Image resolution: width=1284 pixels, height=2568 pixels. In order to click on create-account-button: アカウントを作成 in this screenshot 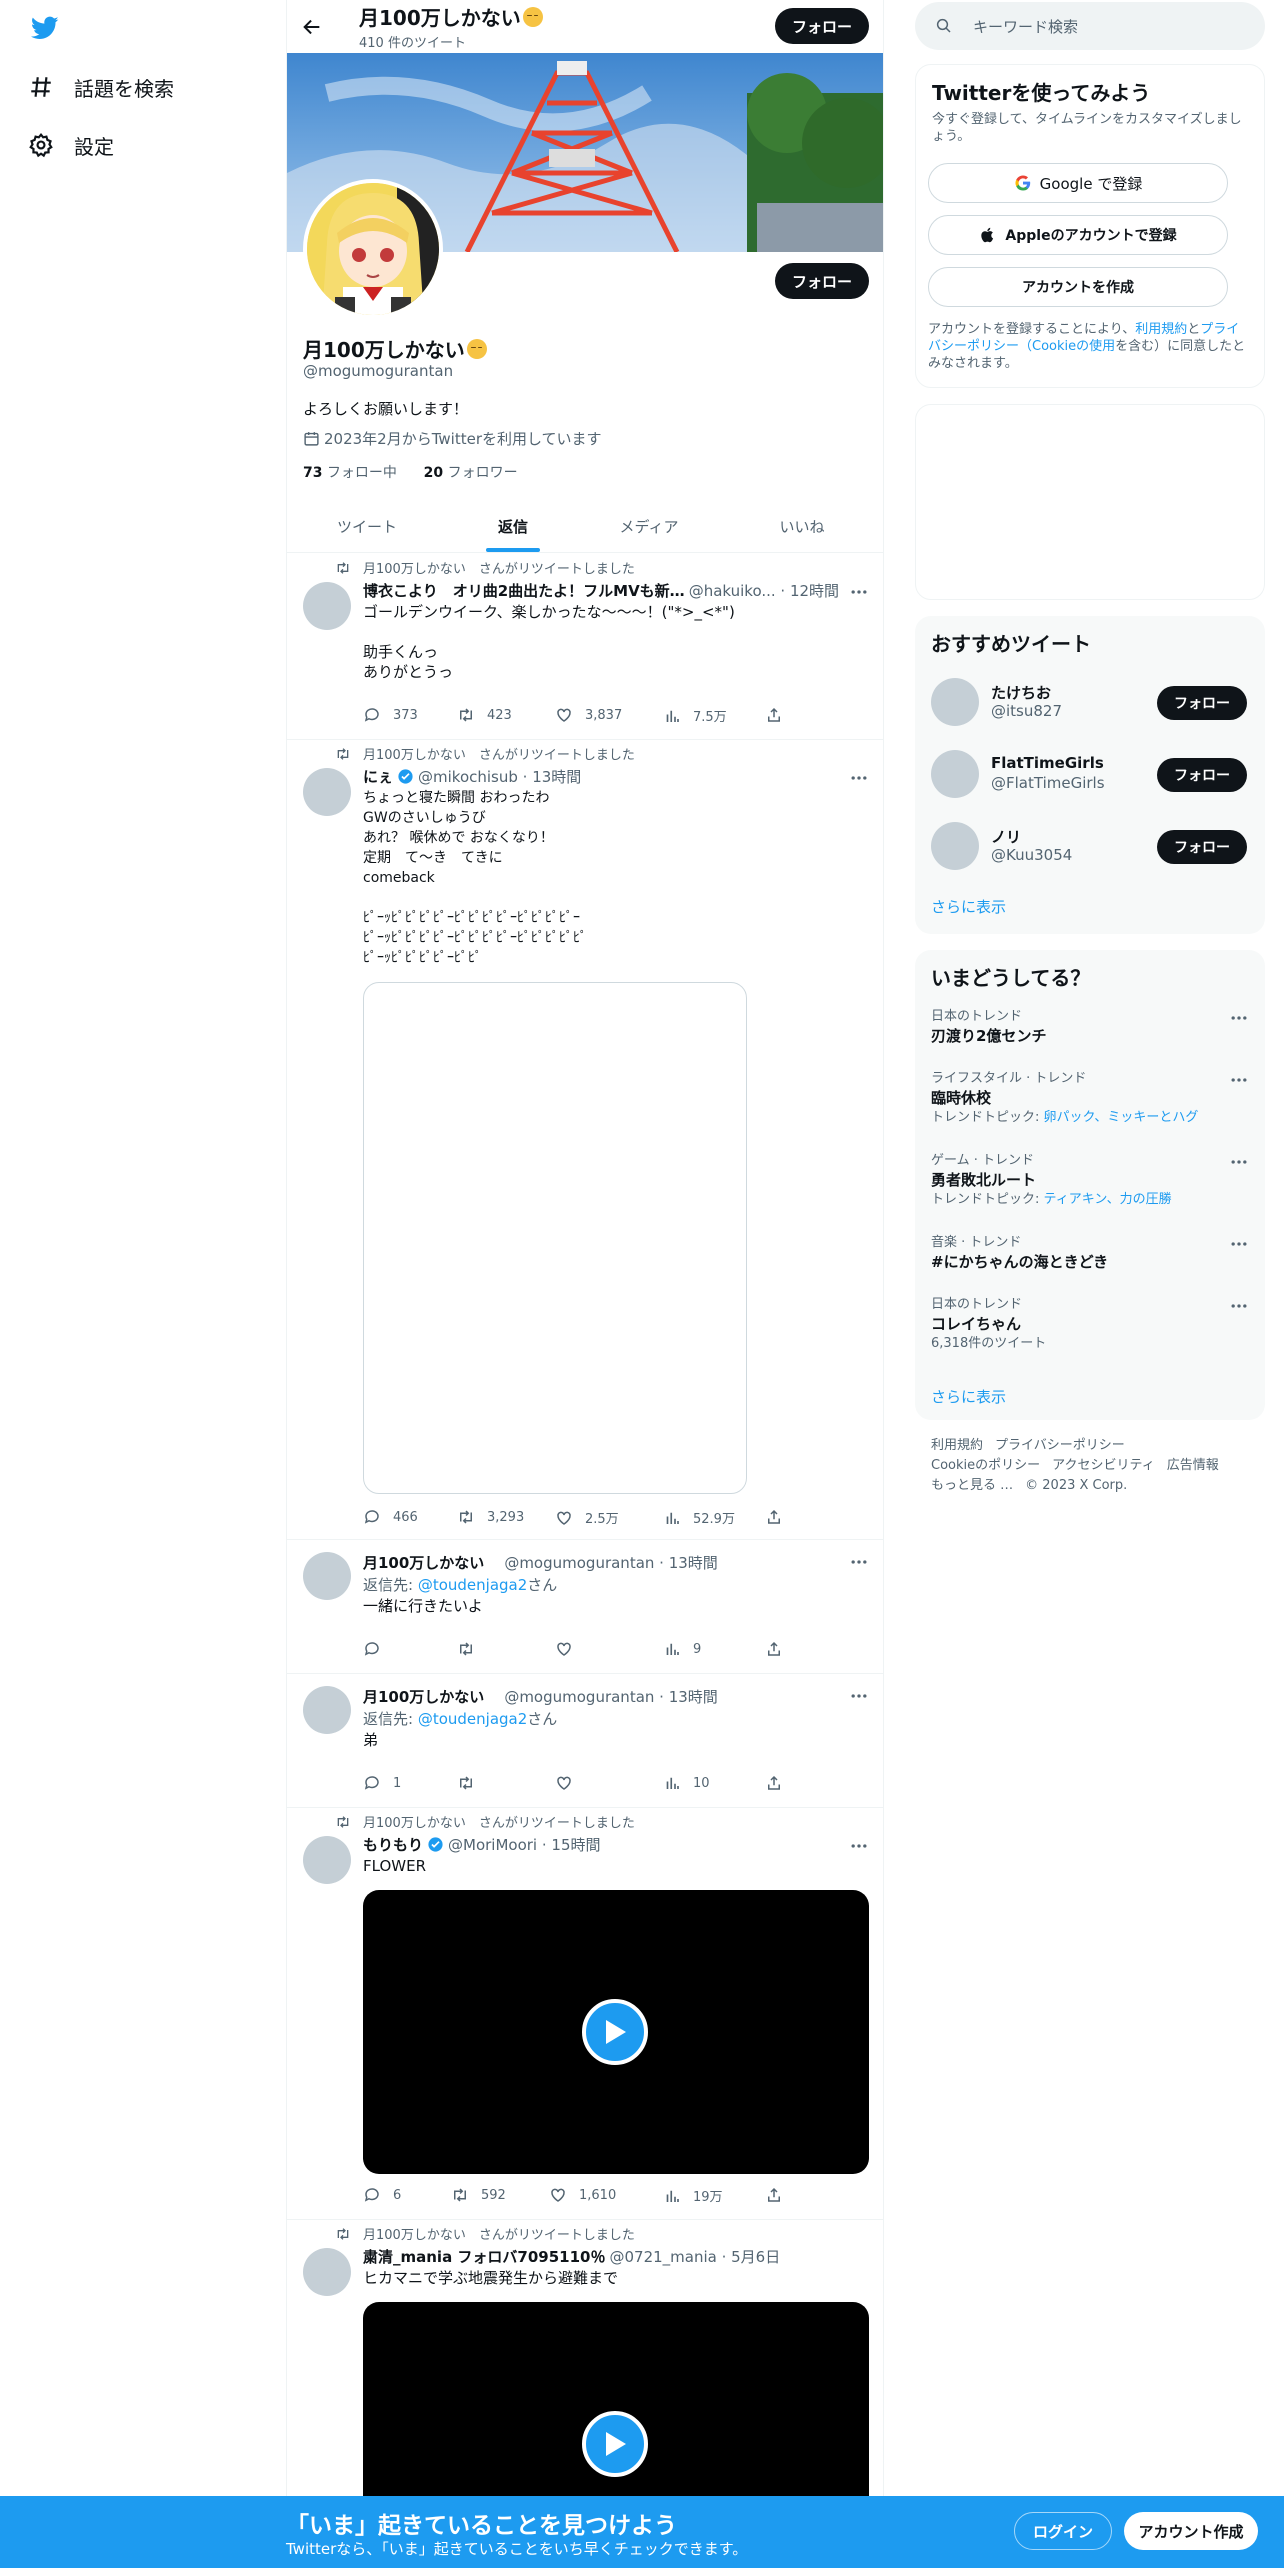, I will do `click(1078, 287)`.